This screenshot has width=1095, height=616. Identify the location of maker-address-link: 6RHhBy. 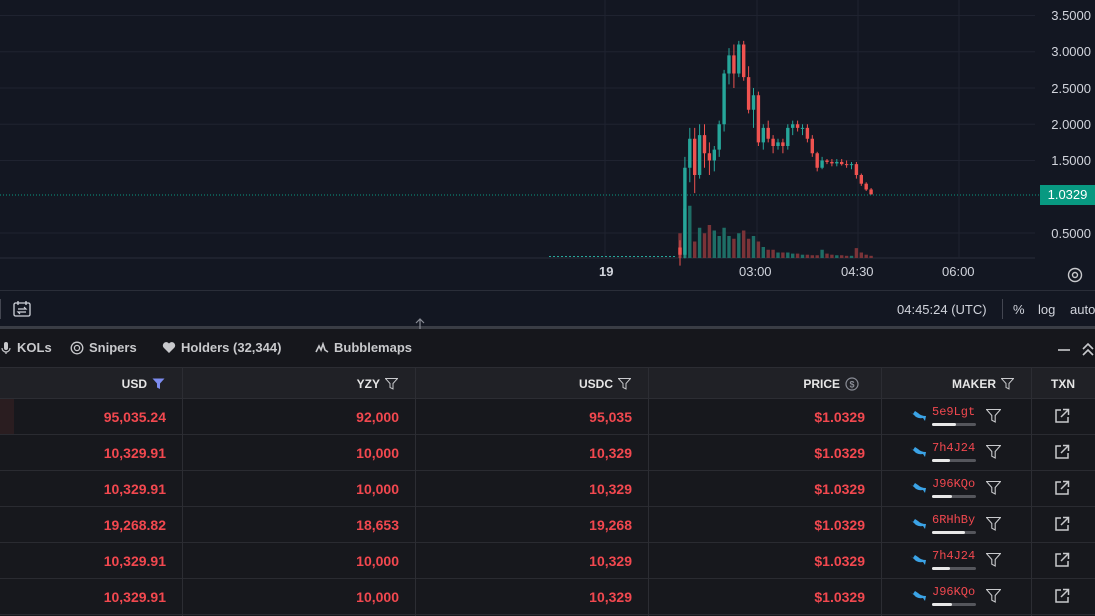
(953, 520).